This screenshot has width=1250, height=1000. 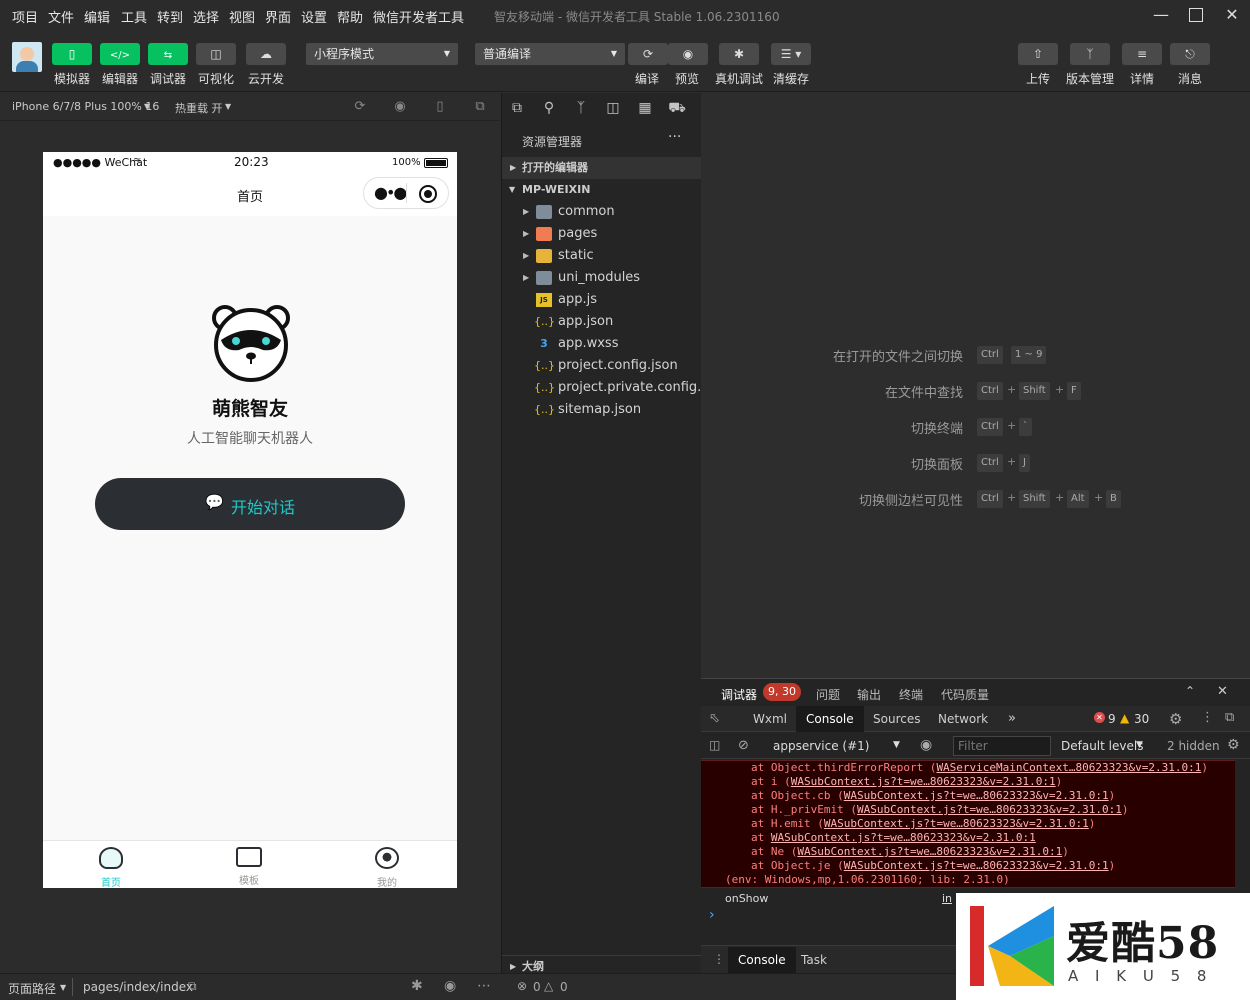 What do you see at coordinates (896, 719) in the screenshot?
I see `tab-sources: Sources` at bounding box center [896, 719].